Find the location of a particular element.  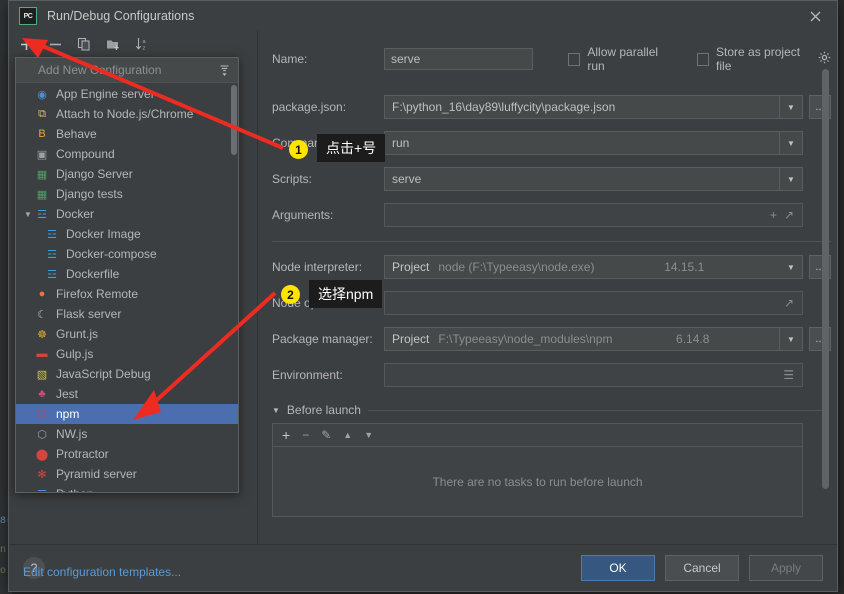

configuration-type-label: Attach to Node.js/Chrome is located at coordinates (125, 114).